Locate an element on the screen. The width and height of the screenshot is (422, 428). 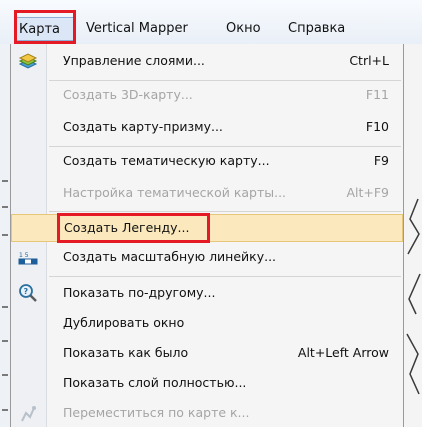
annotation-highlight-karta is located at coordinates (45, 27).